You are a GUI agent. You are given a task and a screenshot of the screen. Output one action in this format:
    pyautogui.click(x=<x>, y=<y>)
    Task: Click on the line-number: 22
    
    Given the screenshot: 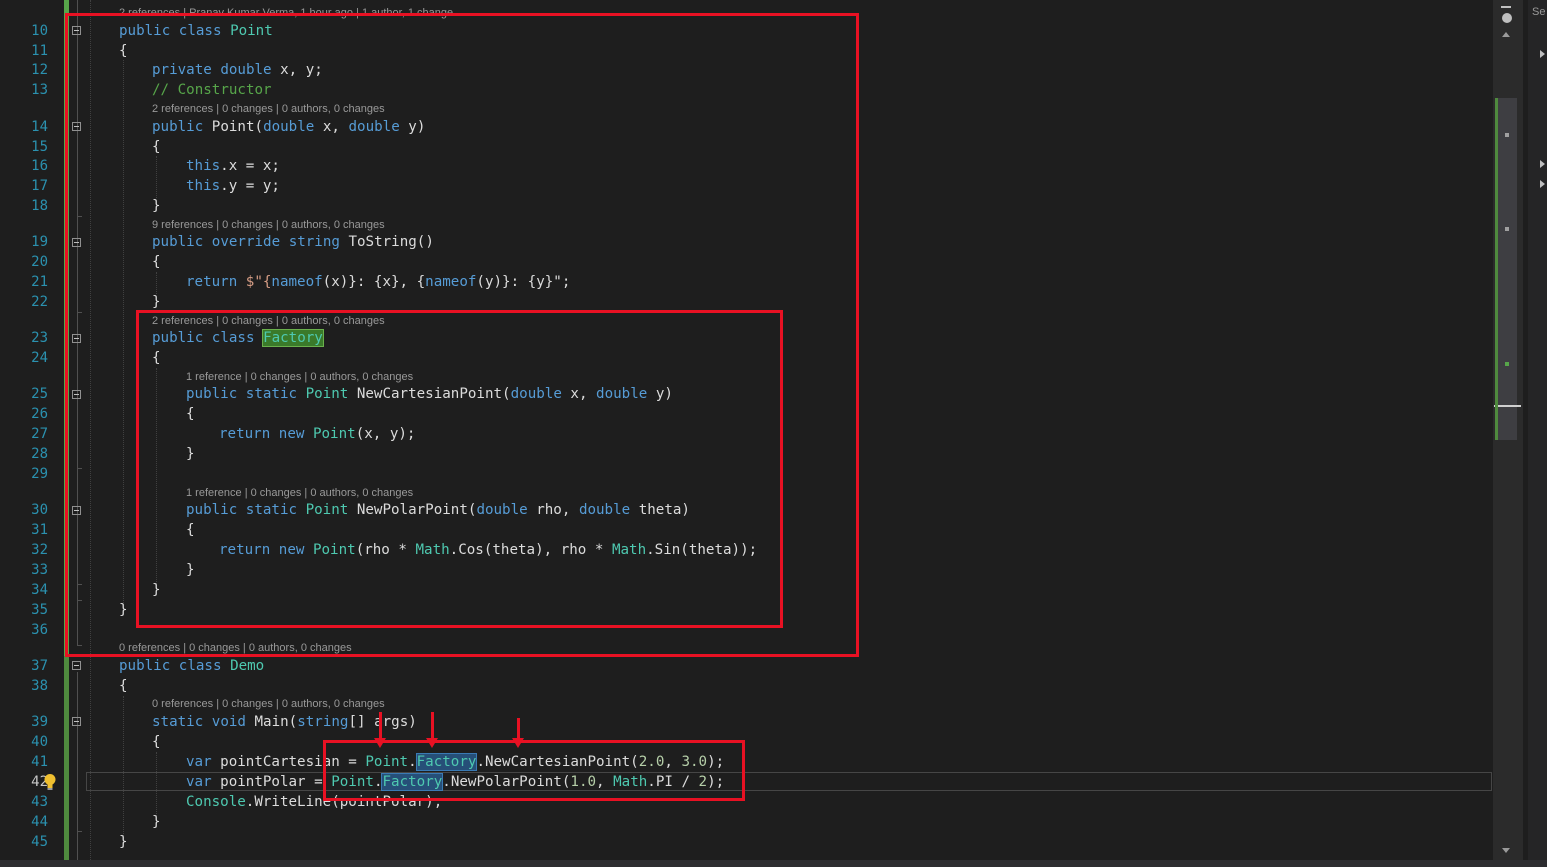 What is the action you would take?
    pyautogui.click(x=39, y=302)
    